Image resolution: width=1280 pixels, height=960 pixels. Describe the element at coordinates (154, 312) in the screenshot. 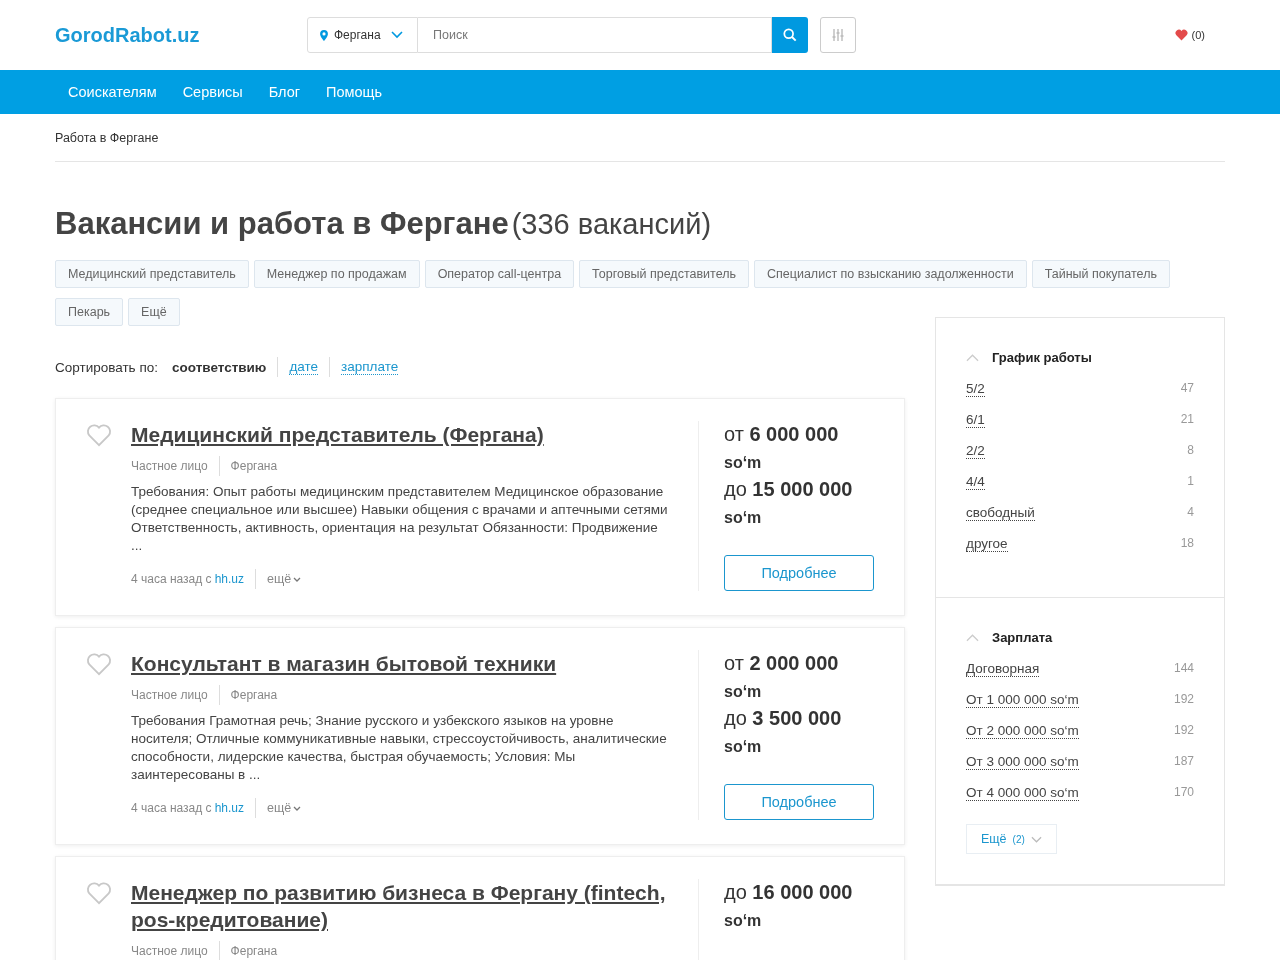

I see `tag-chip: Ещё` at that location.